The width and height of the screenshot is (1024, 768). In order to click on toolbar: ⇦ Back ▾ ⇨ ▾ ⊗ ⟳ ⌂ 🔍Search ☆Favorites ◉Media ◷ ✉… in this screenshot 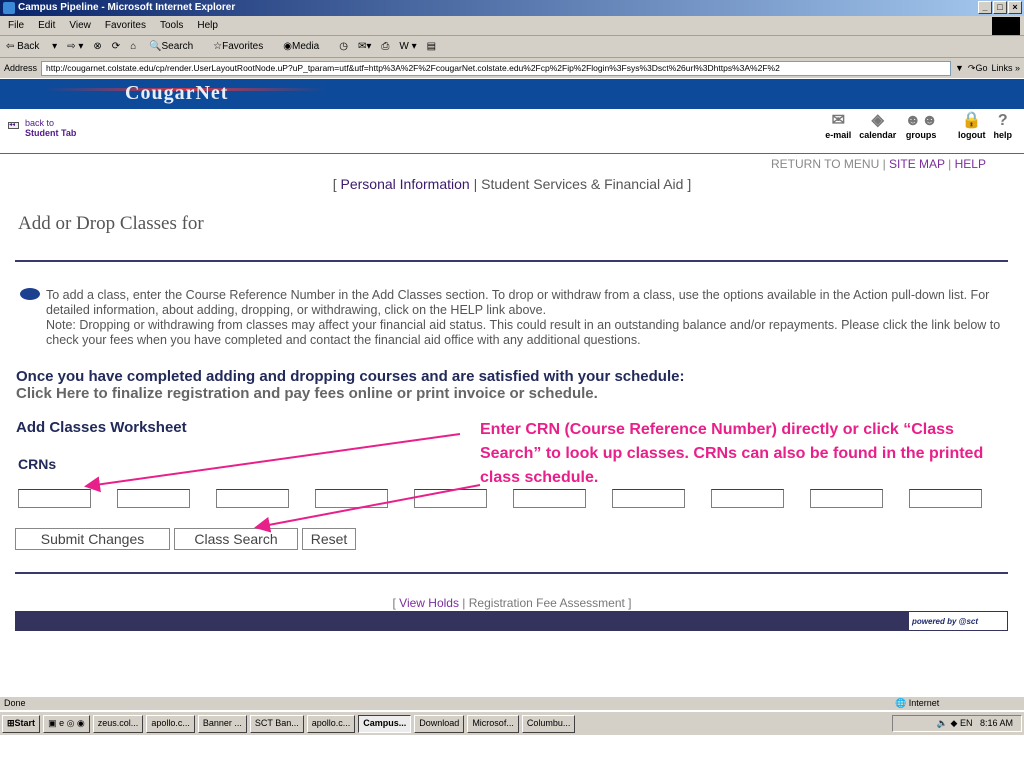, I will do `click(512, 47)`.